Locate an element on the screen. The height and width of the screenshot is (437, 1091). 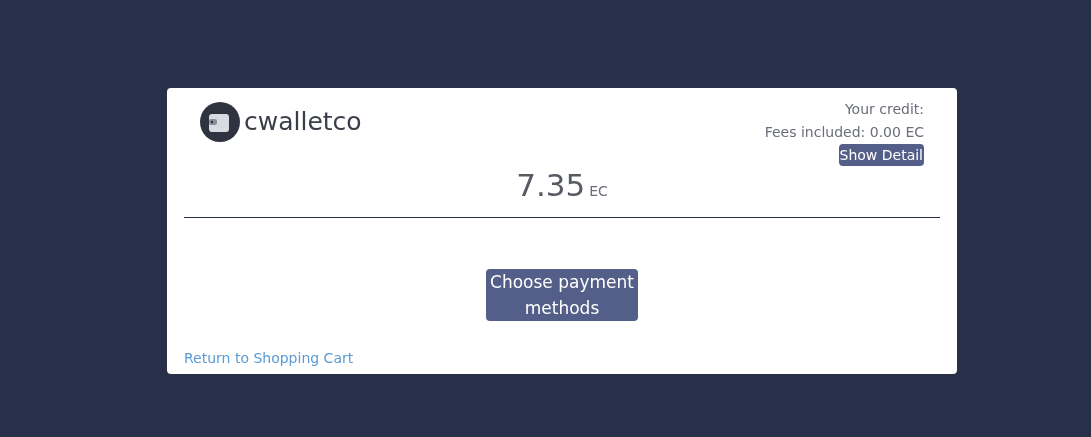
wallet-logo-icon is located at coordinates (220, 122).